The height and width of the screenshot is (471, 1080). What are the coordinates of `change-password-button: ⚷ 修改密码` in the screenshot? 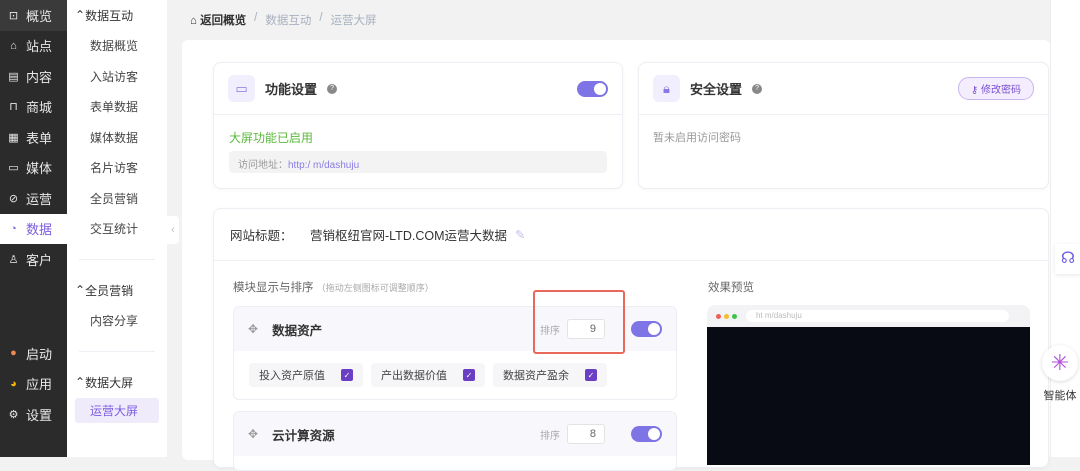 It's located at (995, 88).